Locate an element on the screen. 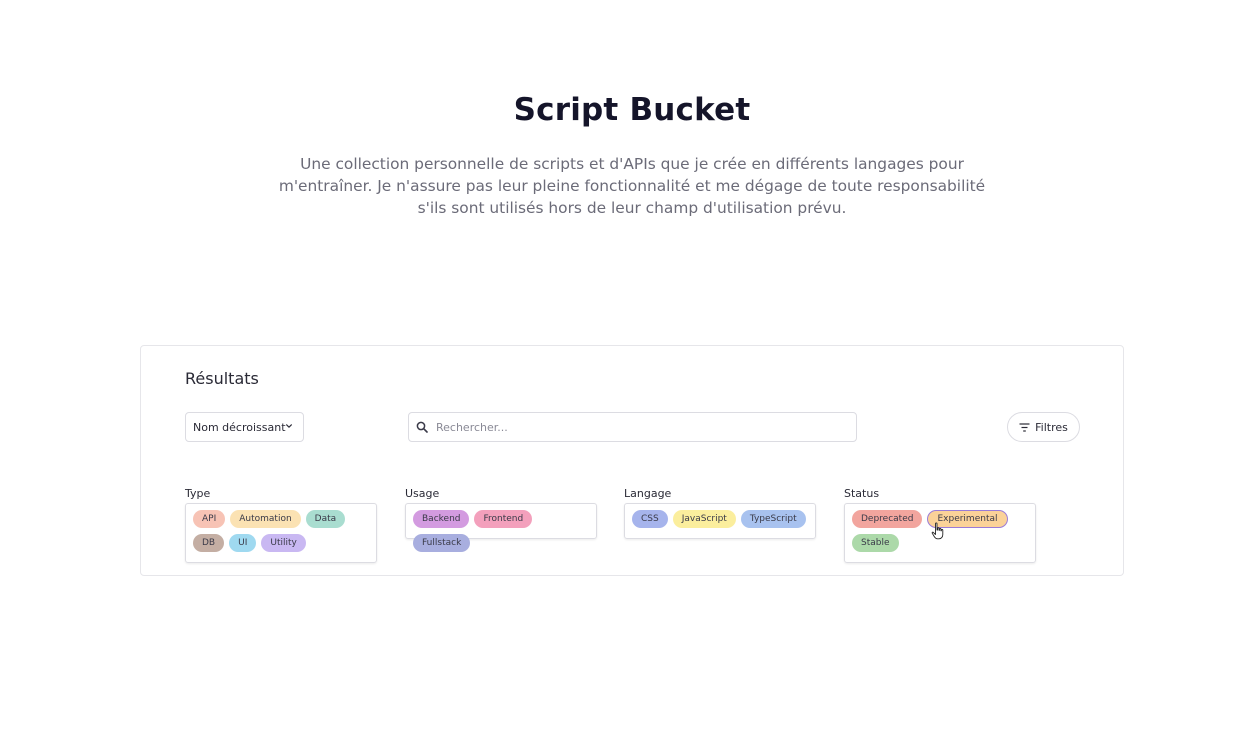  tag-chip-backend: Backend is located at coordinates (441, 519).